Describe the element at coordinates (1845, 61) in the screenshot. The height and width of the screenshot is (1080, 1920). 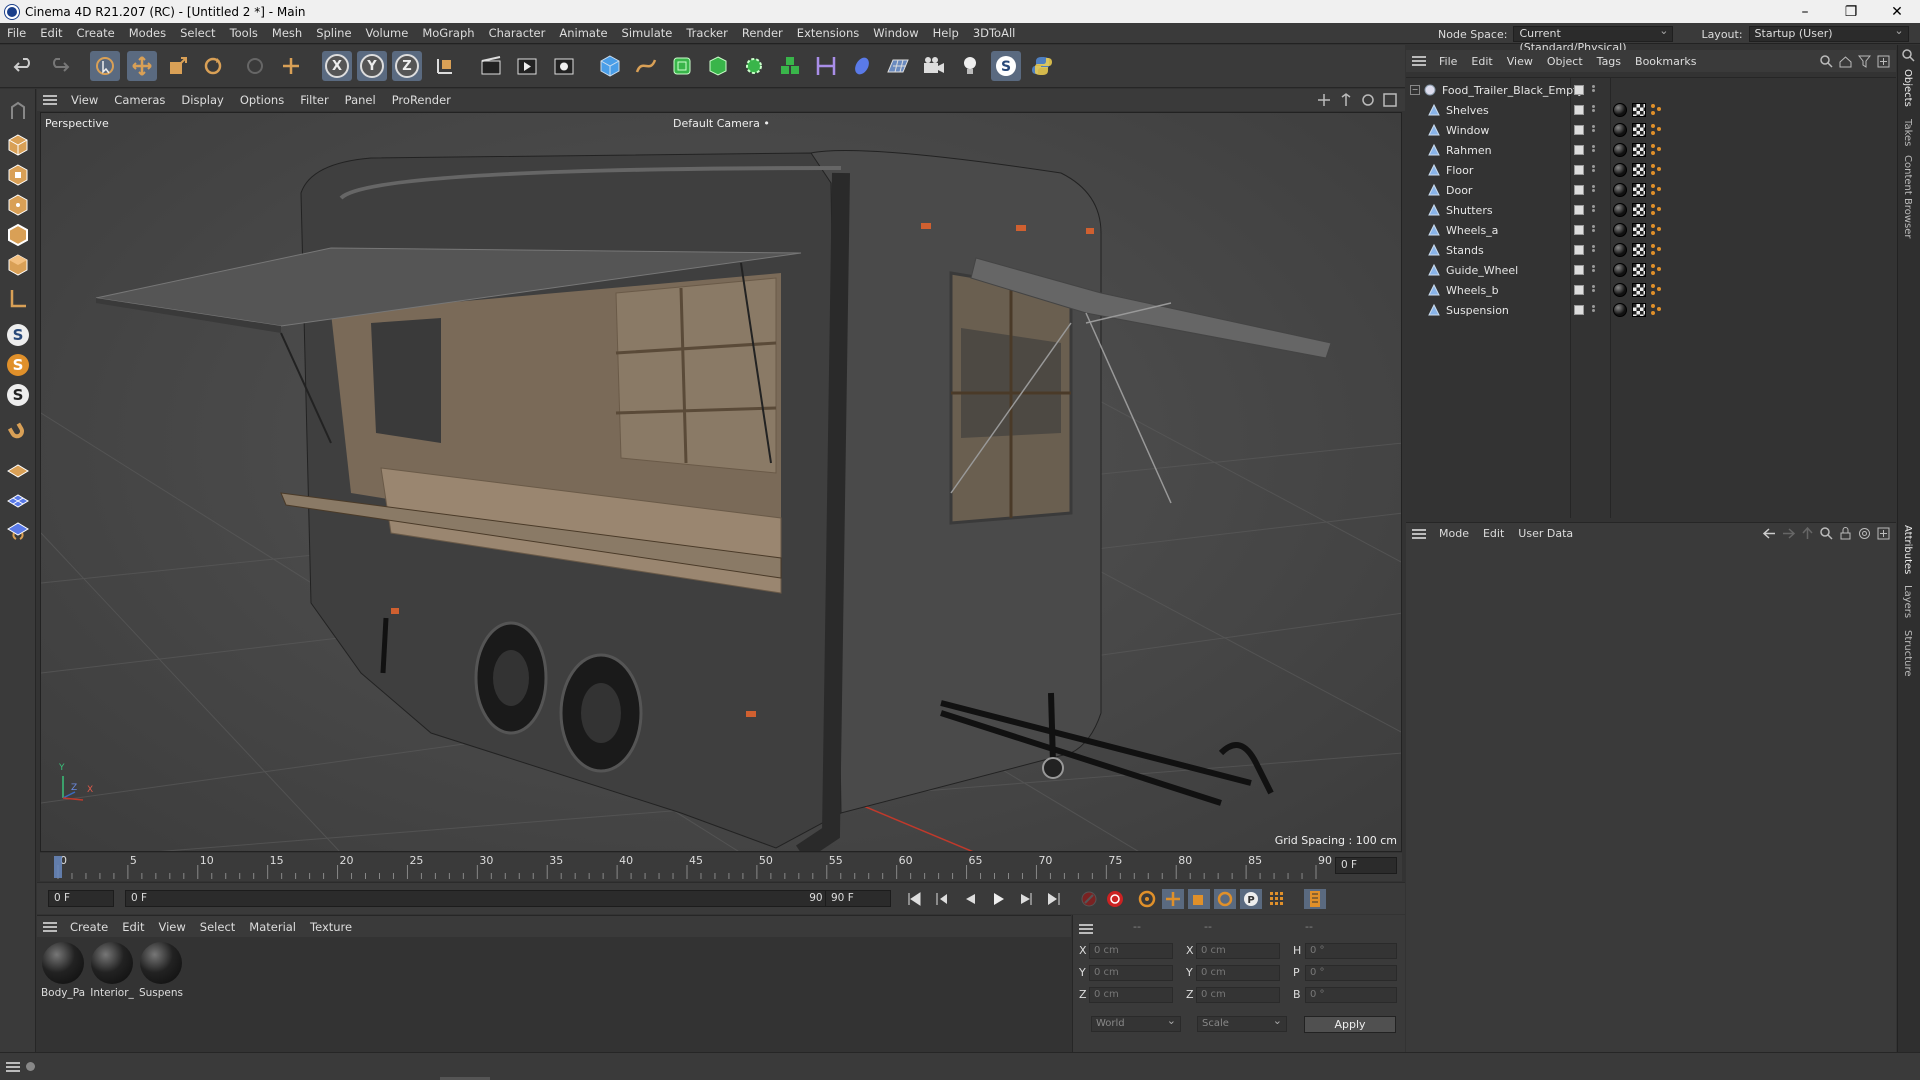
I see `home-icon` at that location.